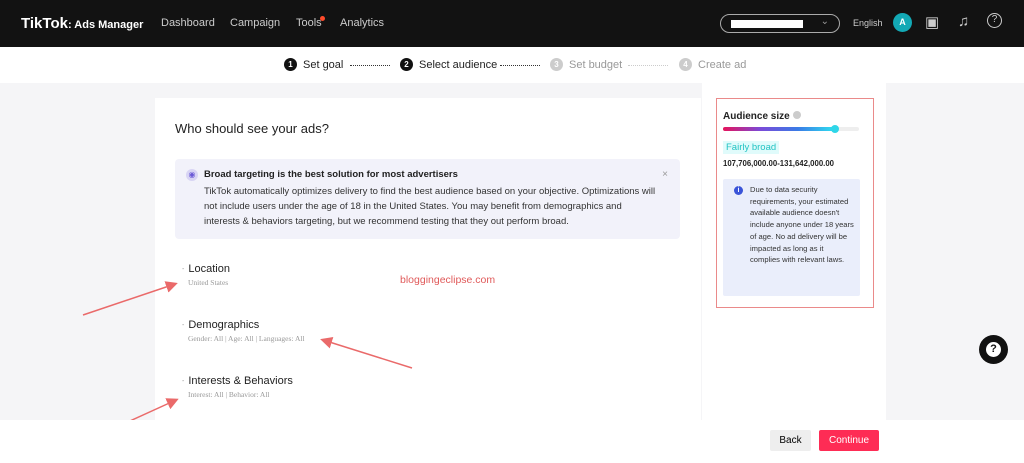 The image size is (1024, 463). I want to click on help-button: ?, so click(993, 349).